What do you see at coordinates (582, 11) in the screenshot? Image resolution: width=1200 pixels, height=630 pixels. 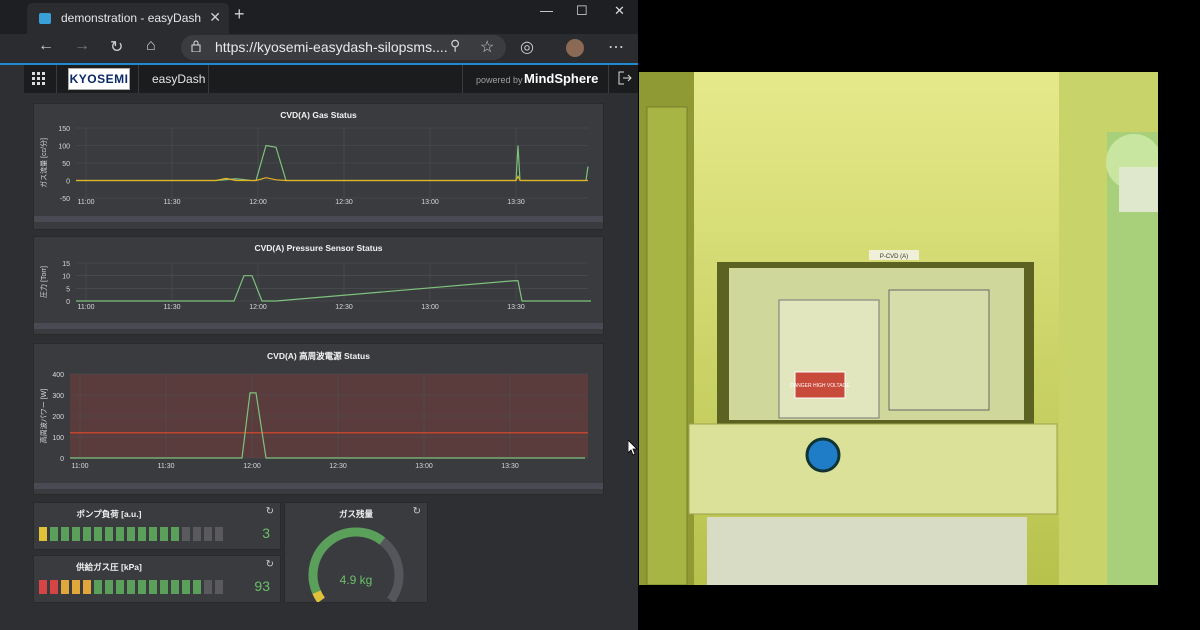 I see `maximize-icon: ☐` at bounding box center [582, 11].